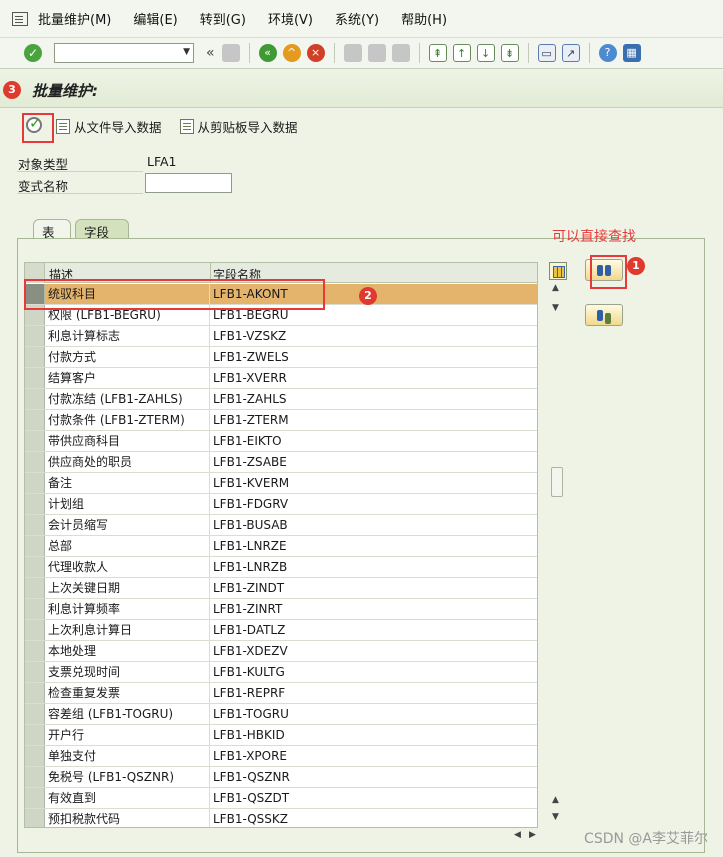  Describe the element at coordinates (128, 462) in the screenshot. I see `cell-description: 供应商处的职员` at that location.